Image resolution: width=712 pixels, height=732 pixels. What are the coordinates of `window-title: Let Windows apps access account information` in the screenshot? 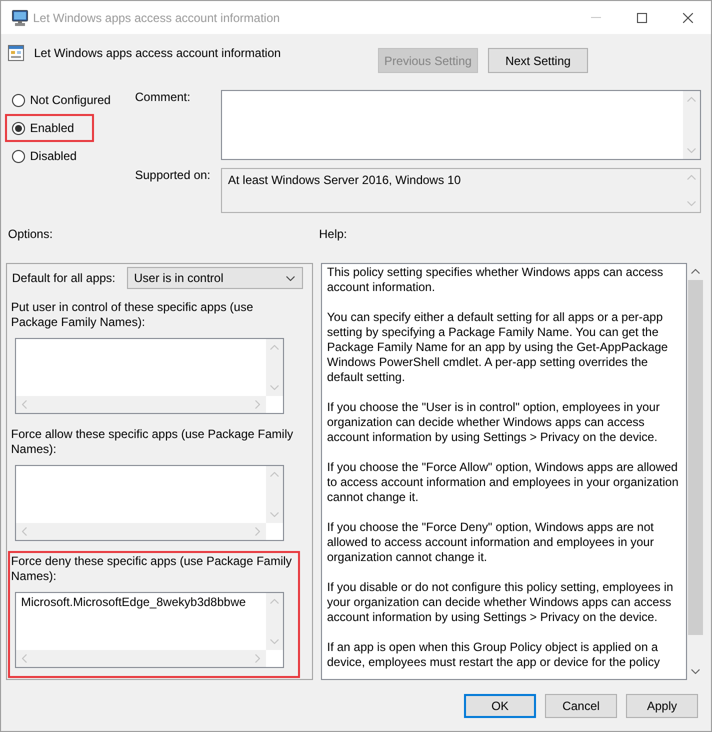 It's located at (156, 17).